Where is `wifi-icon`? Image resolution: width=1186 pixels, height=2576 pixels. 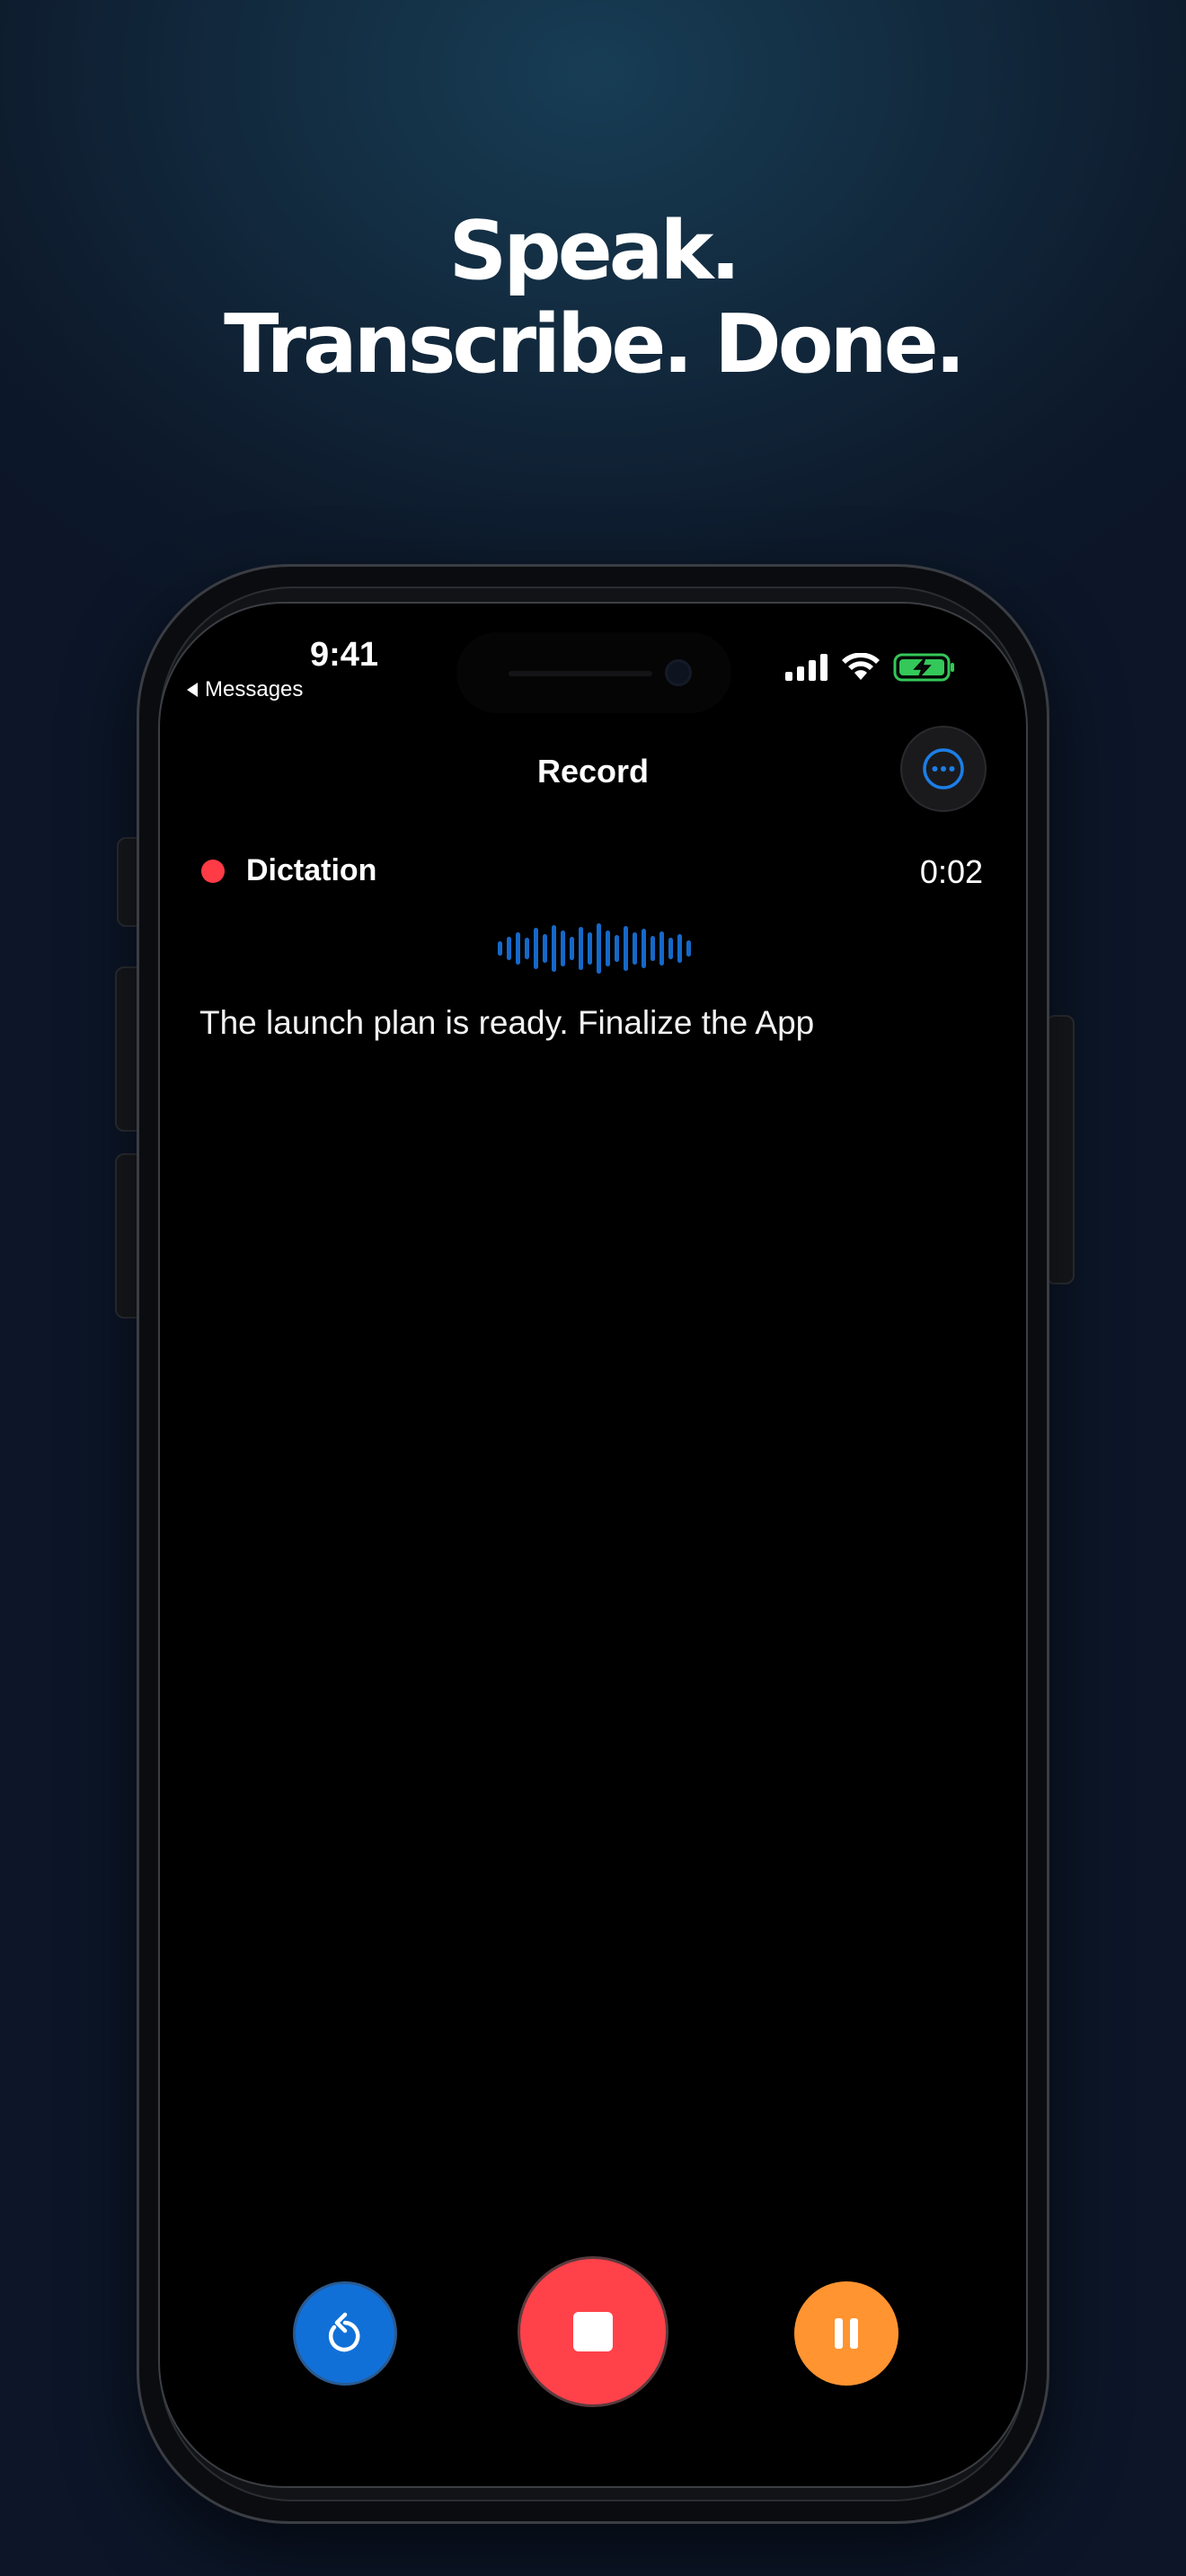
wifi-icon is located at coordinates (861, 666).